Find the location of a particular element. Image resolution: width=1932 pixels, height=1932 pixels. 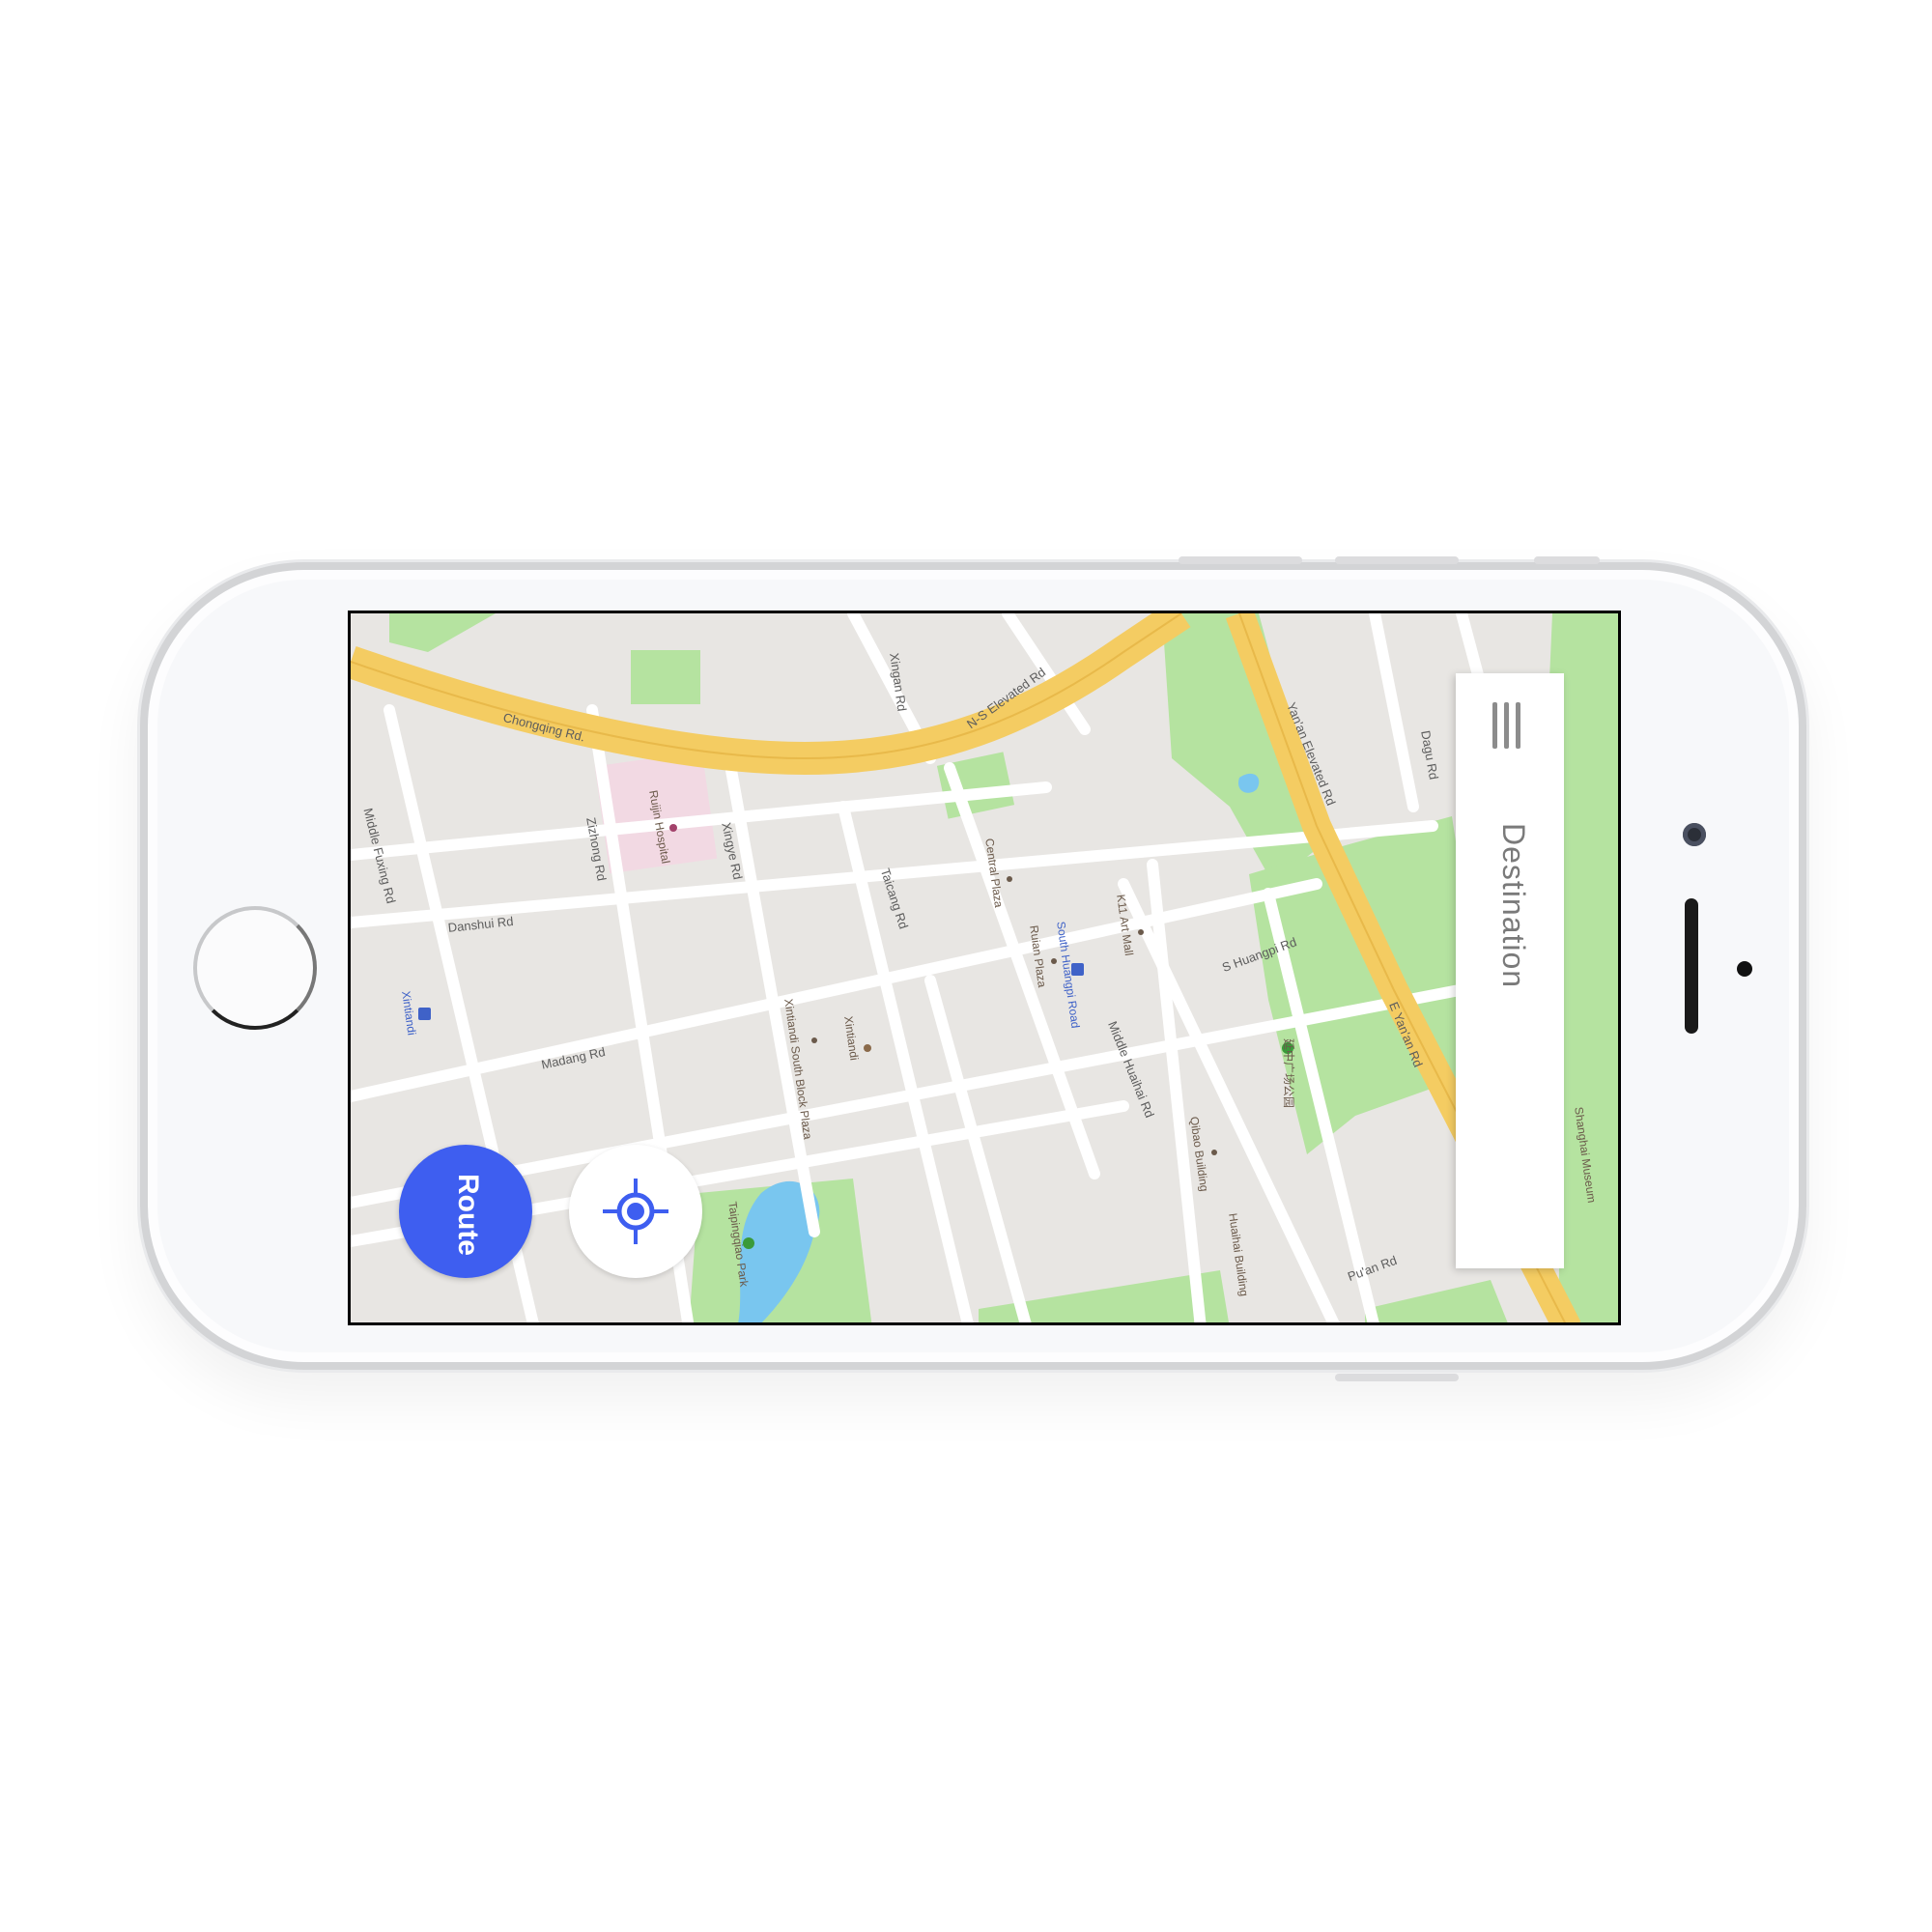

locate-button is located at coordinates (635, 1211).